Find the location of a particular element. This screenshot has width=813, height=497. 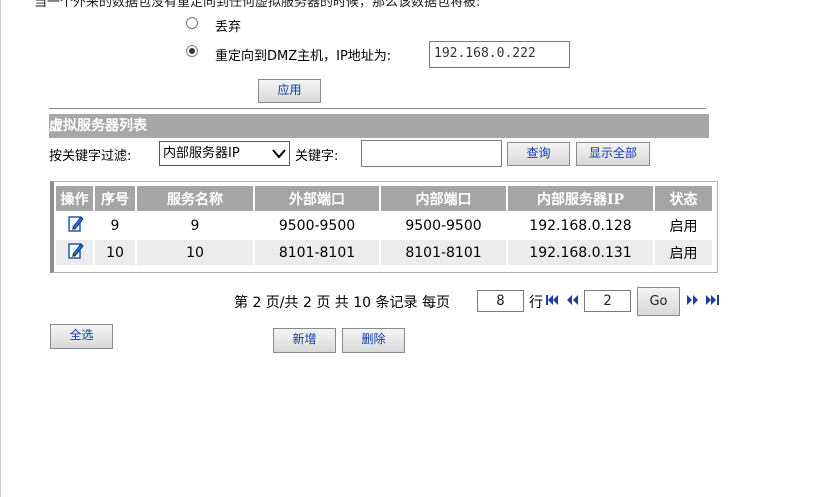

table-row: 9 9 9500-9500 9500-9500 192.168.0.128 启用 is located at coordinates (384, 225).